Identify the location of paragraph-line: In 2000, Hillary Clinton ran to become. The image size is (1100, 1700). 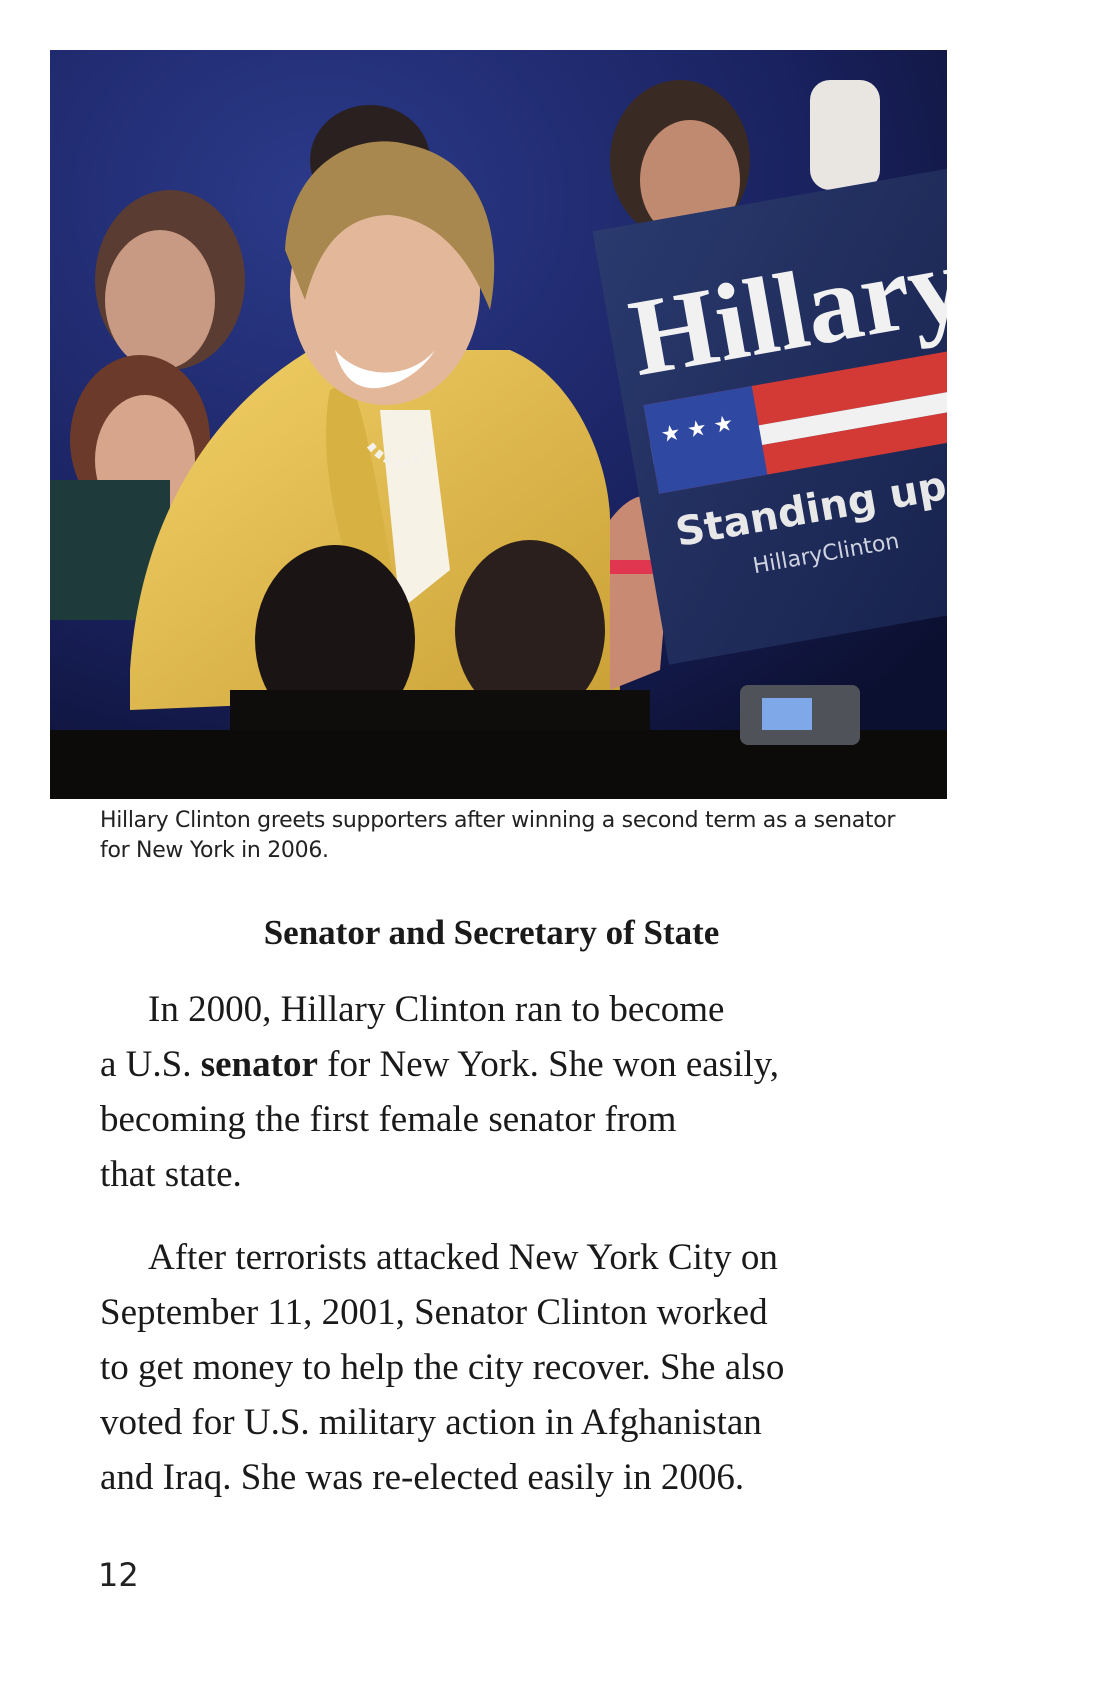
(436, 1009).